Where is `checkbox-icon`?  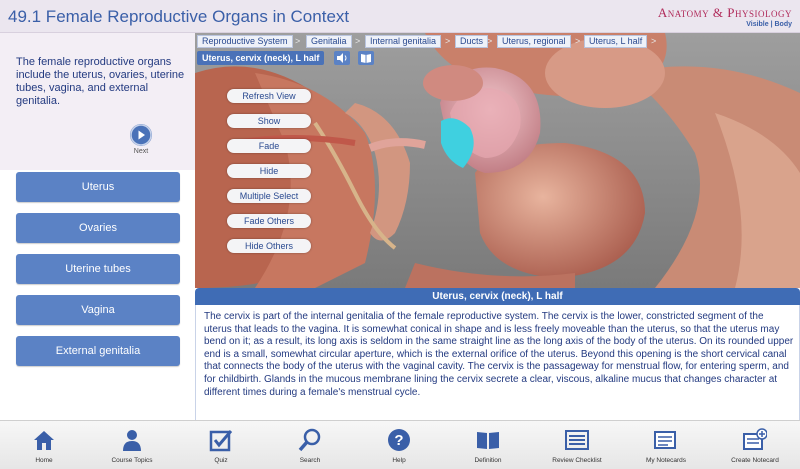 checkbox-icon is located at coordinates (221, 441).